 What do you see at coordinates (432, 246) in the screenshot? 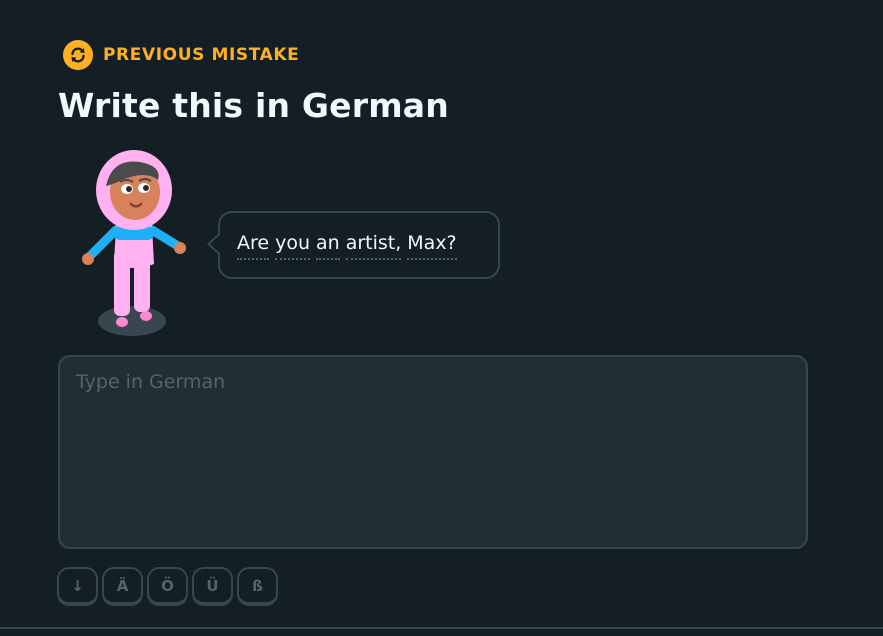
I see `prompt-word: Max?` at bounding box center [432, 246].